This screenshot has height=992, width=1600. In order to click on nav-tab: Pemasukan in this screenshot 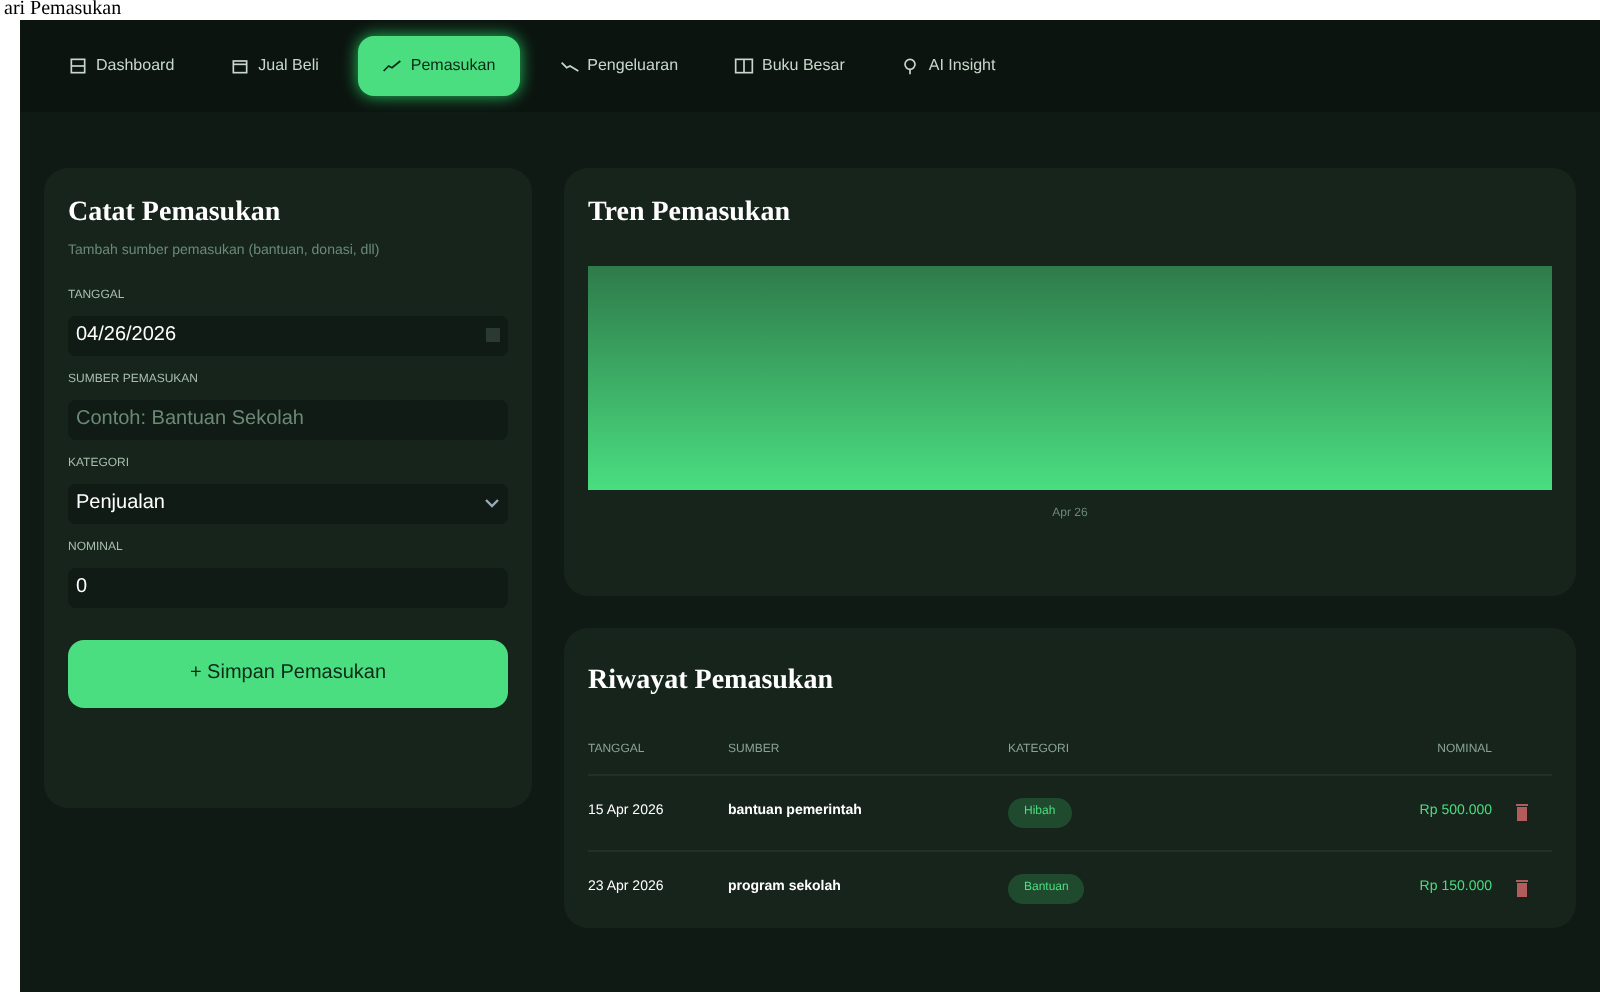, I will do `click(439, 66)`.